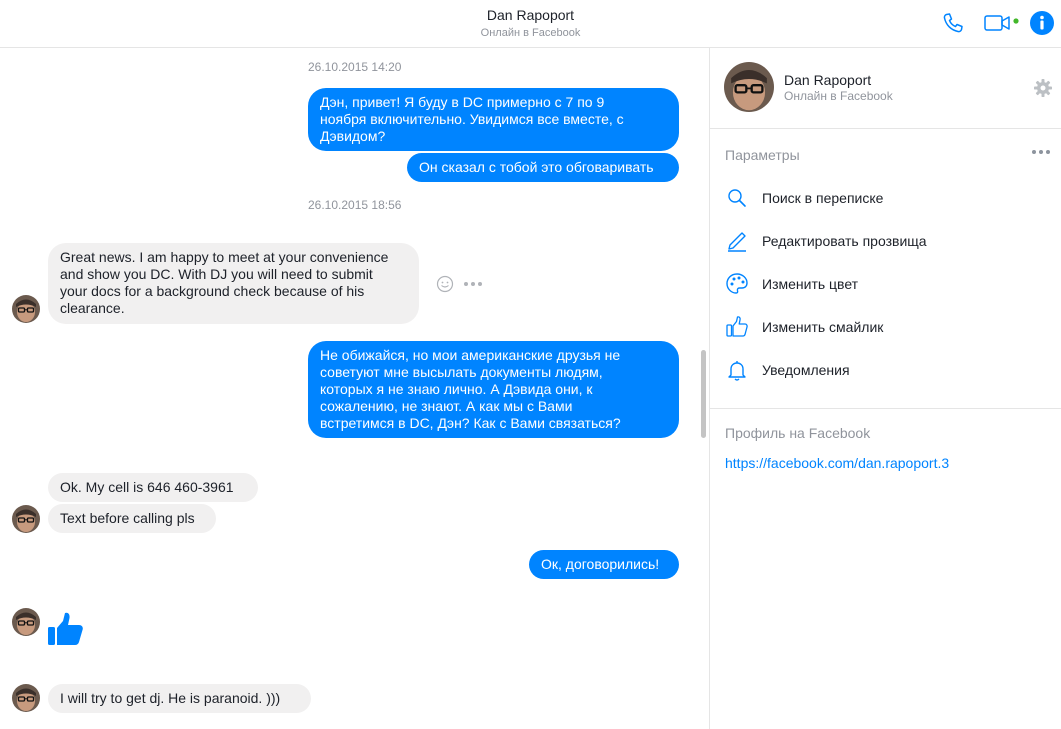 Image resolution: width=1061 pixels, height=729 pixels. I want to click on message-bubble-outgoing: Он сказал с тобой это обговаривать, so click(543, 167).